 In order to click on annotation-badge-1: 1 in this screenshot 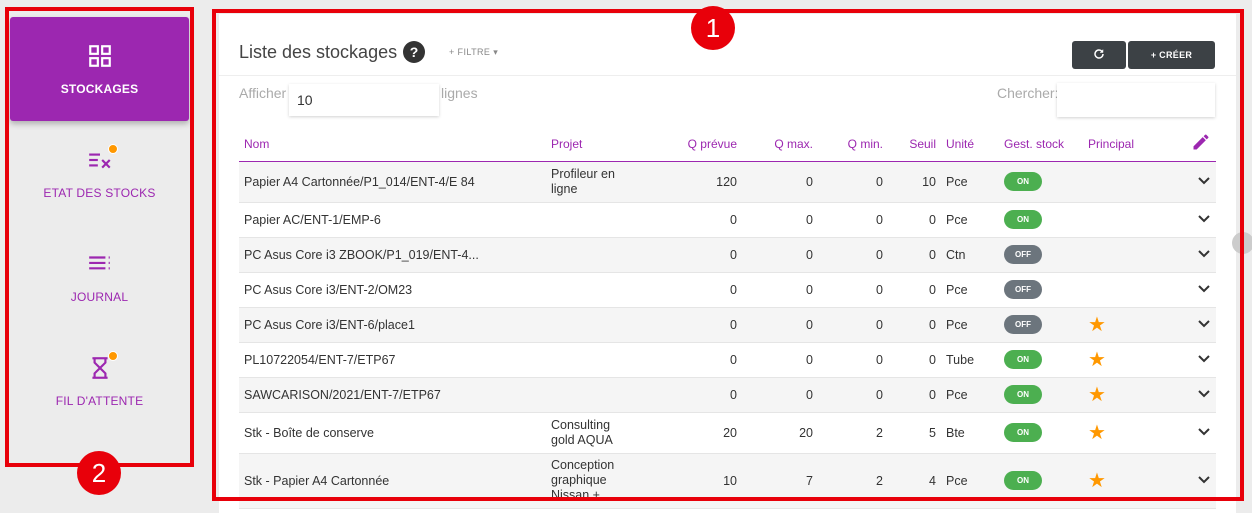, I will do `click(713, 28)`.